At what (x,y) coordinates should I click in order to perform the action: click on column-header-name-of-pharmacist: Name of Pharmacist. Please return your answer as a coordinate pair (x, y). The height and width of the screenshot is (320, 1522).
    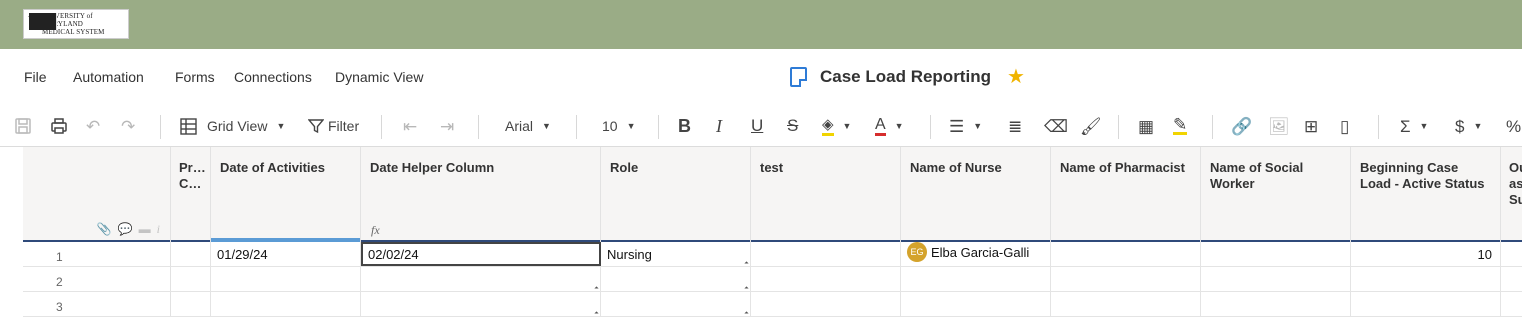
    Looking at the image, I should click on (1126, 194).